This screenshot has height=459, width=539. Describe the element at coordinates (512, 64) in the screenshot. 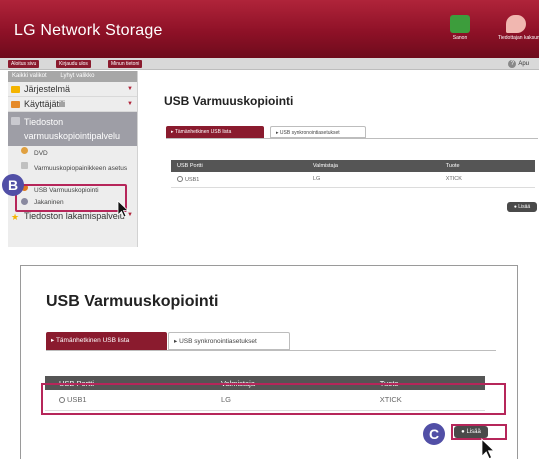

I see `help-icon: ?` at that location.